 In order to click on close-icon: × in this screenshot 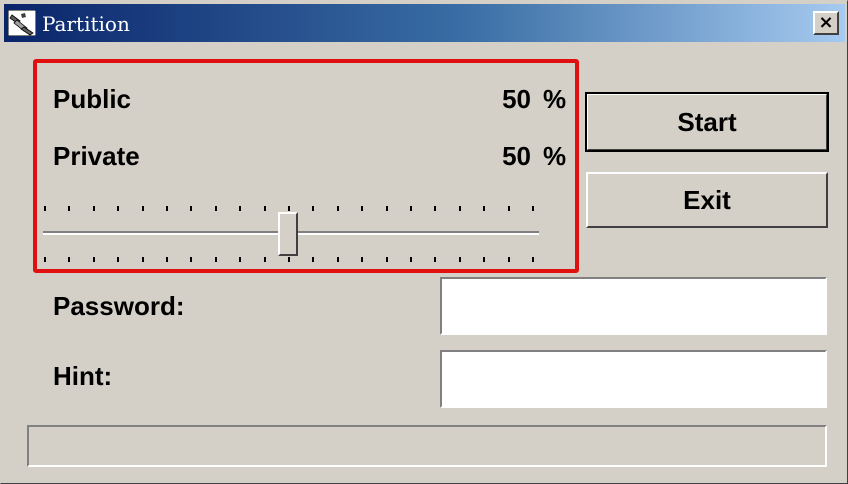, I will do `click(826, 22)`.